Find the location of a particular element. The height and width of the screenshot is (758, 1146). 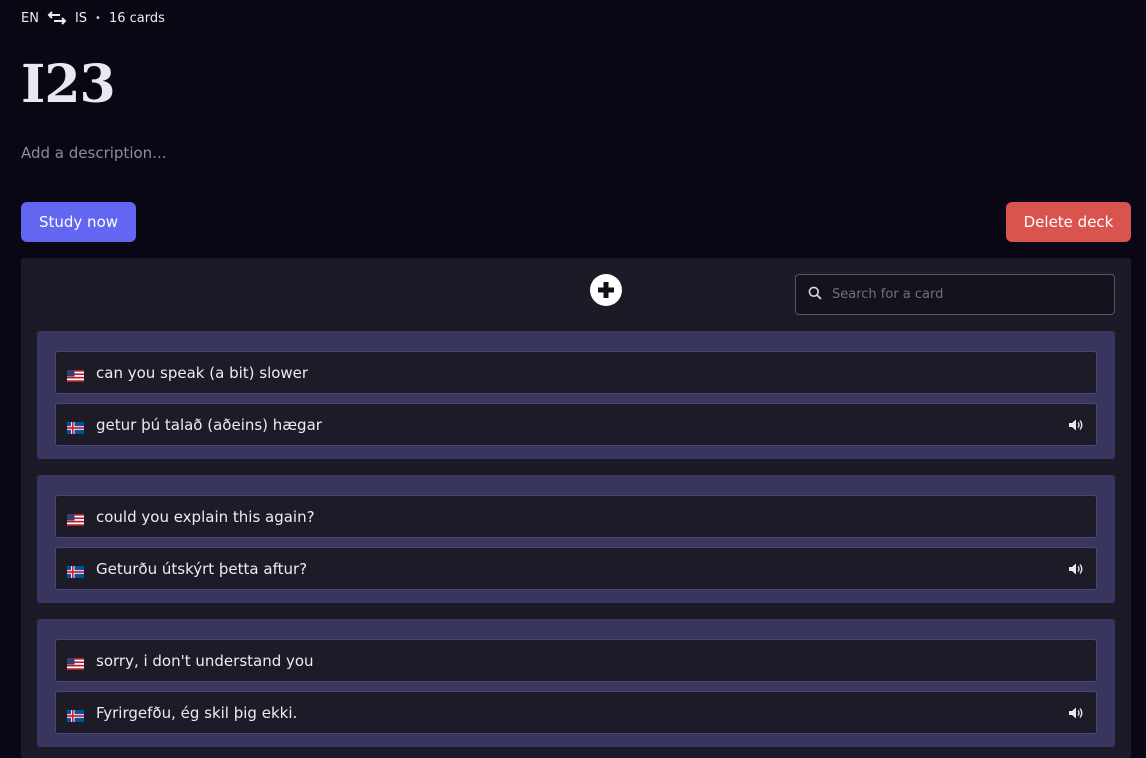

study-now-button: Study now is located at coordinates (78, 222).